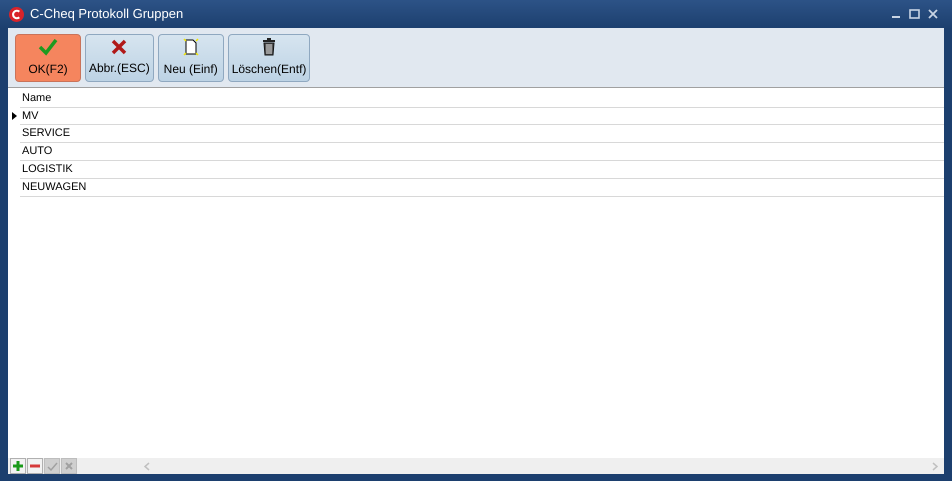  Describe the element at coordinates (482, 188) in the screenshot. I see `table-cell: NEUWAGEN` at that location.